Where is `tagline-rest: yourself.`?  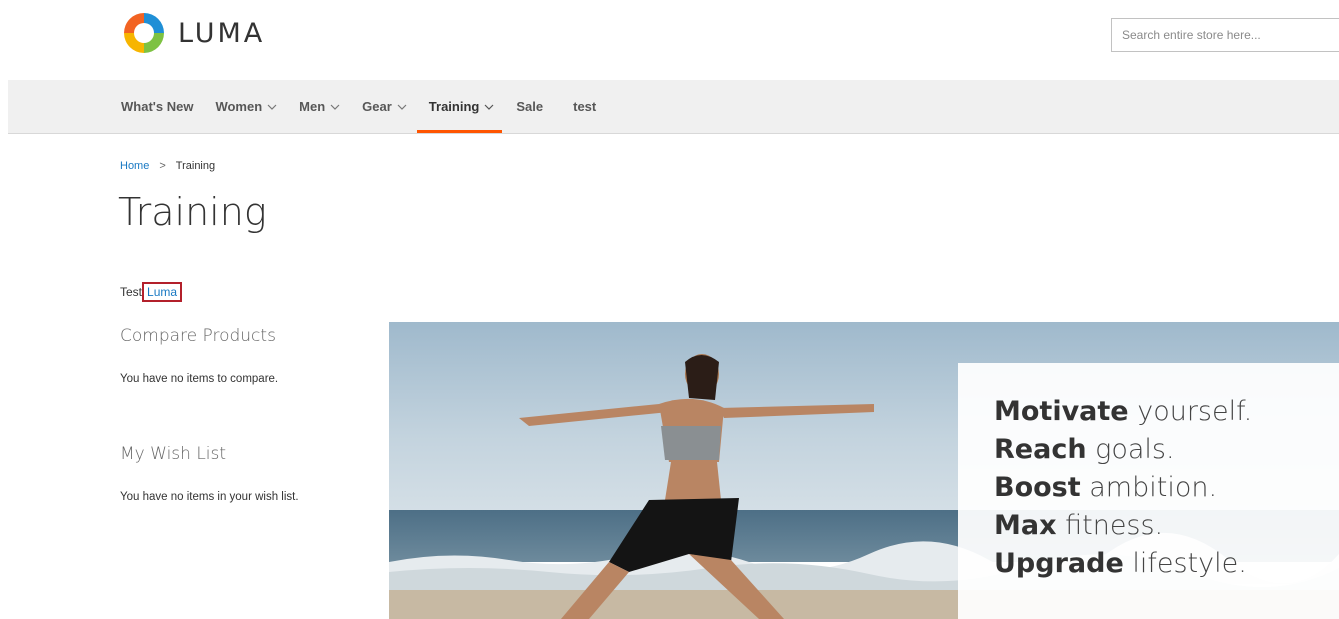
tagline-rest: yourself. is located at coordinates (1195, 411).